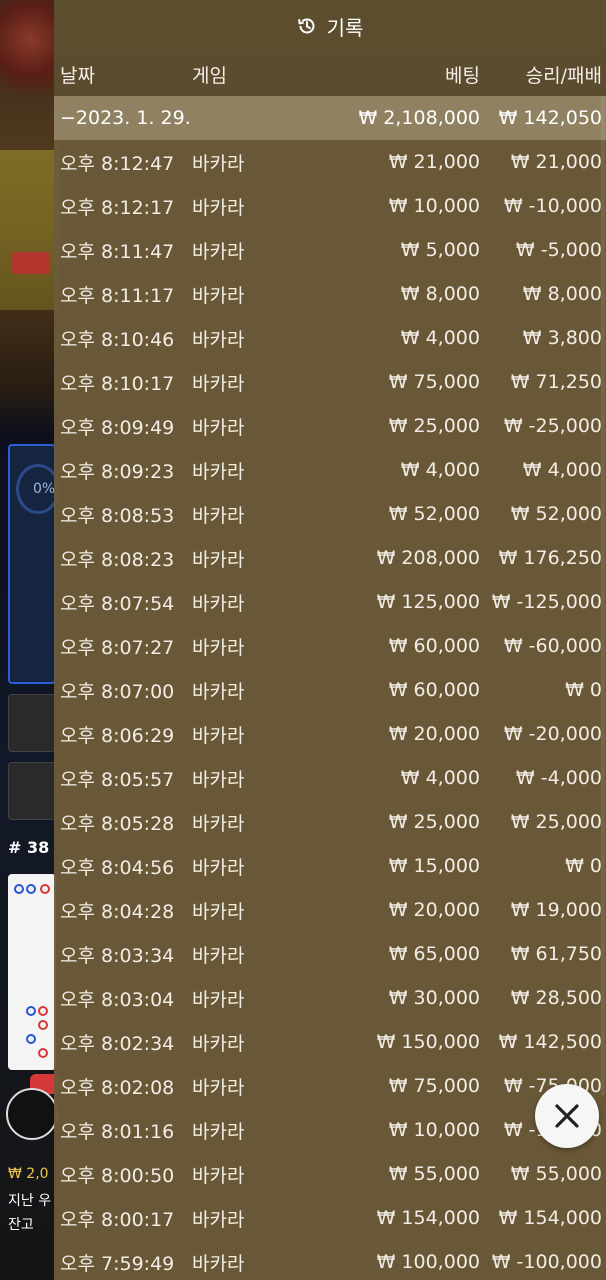 The image size is (606, 1280). I want to click on history-row: 오후 8:12:47 바카라 ₩ 21,000 ₩ 21,000, so click(330, 162).